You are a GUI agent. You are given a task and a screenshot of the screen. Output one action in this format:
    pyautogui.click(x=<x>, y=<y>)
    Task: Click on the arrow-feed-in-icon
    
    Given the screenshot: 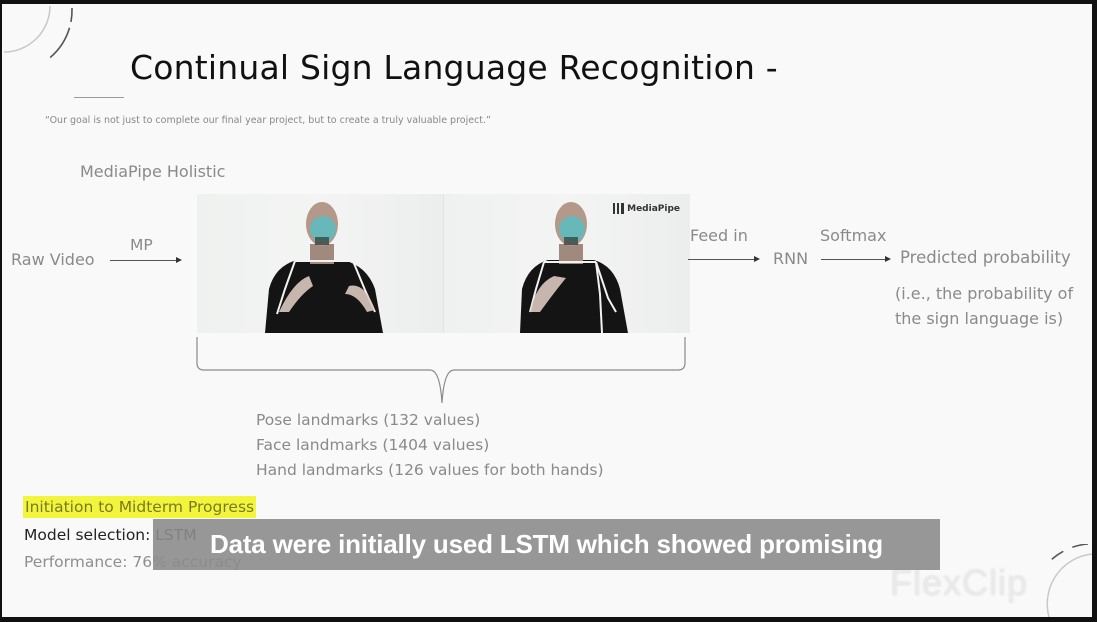 What is the action you would take?
    pyautogui.click(x=724, y=259)
    